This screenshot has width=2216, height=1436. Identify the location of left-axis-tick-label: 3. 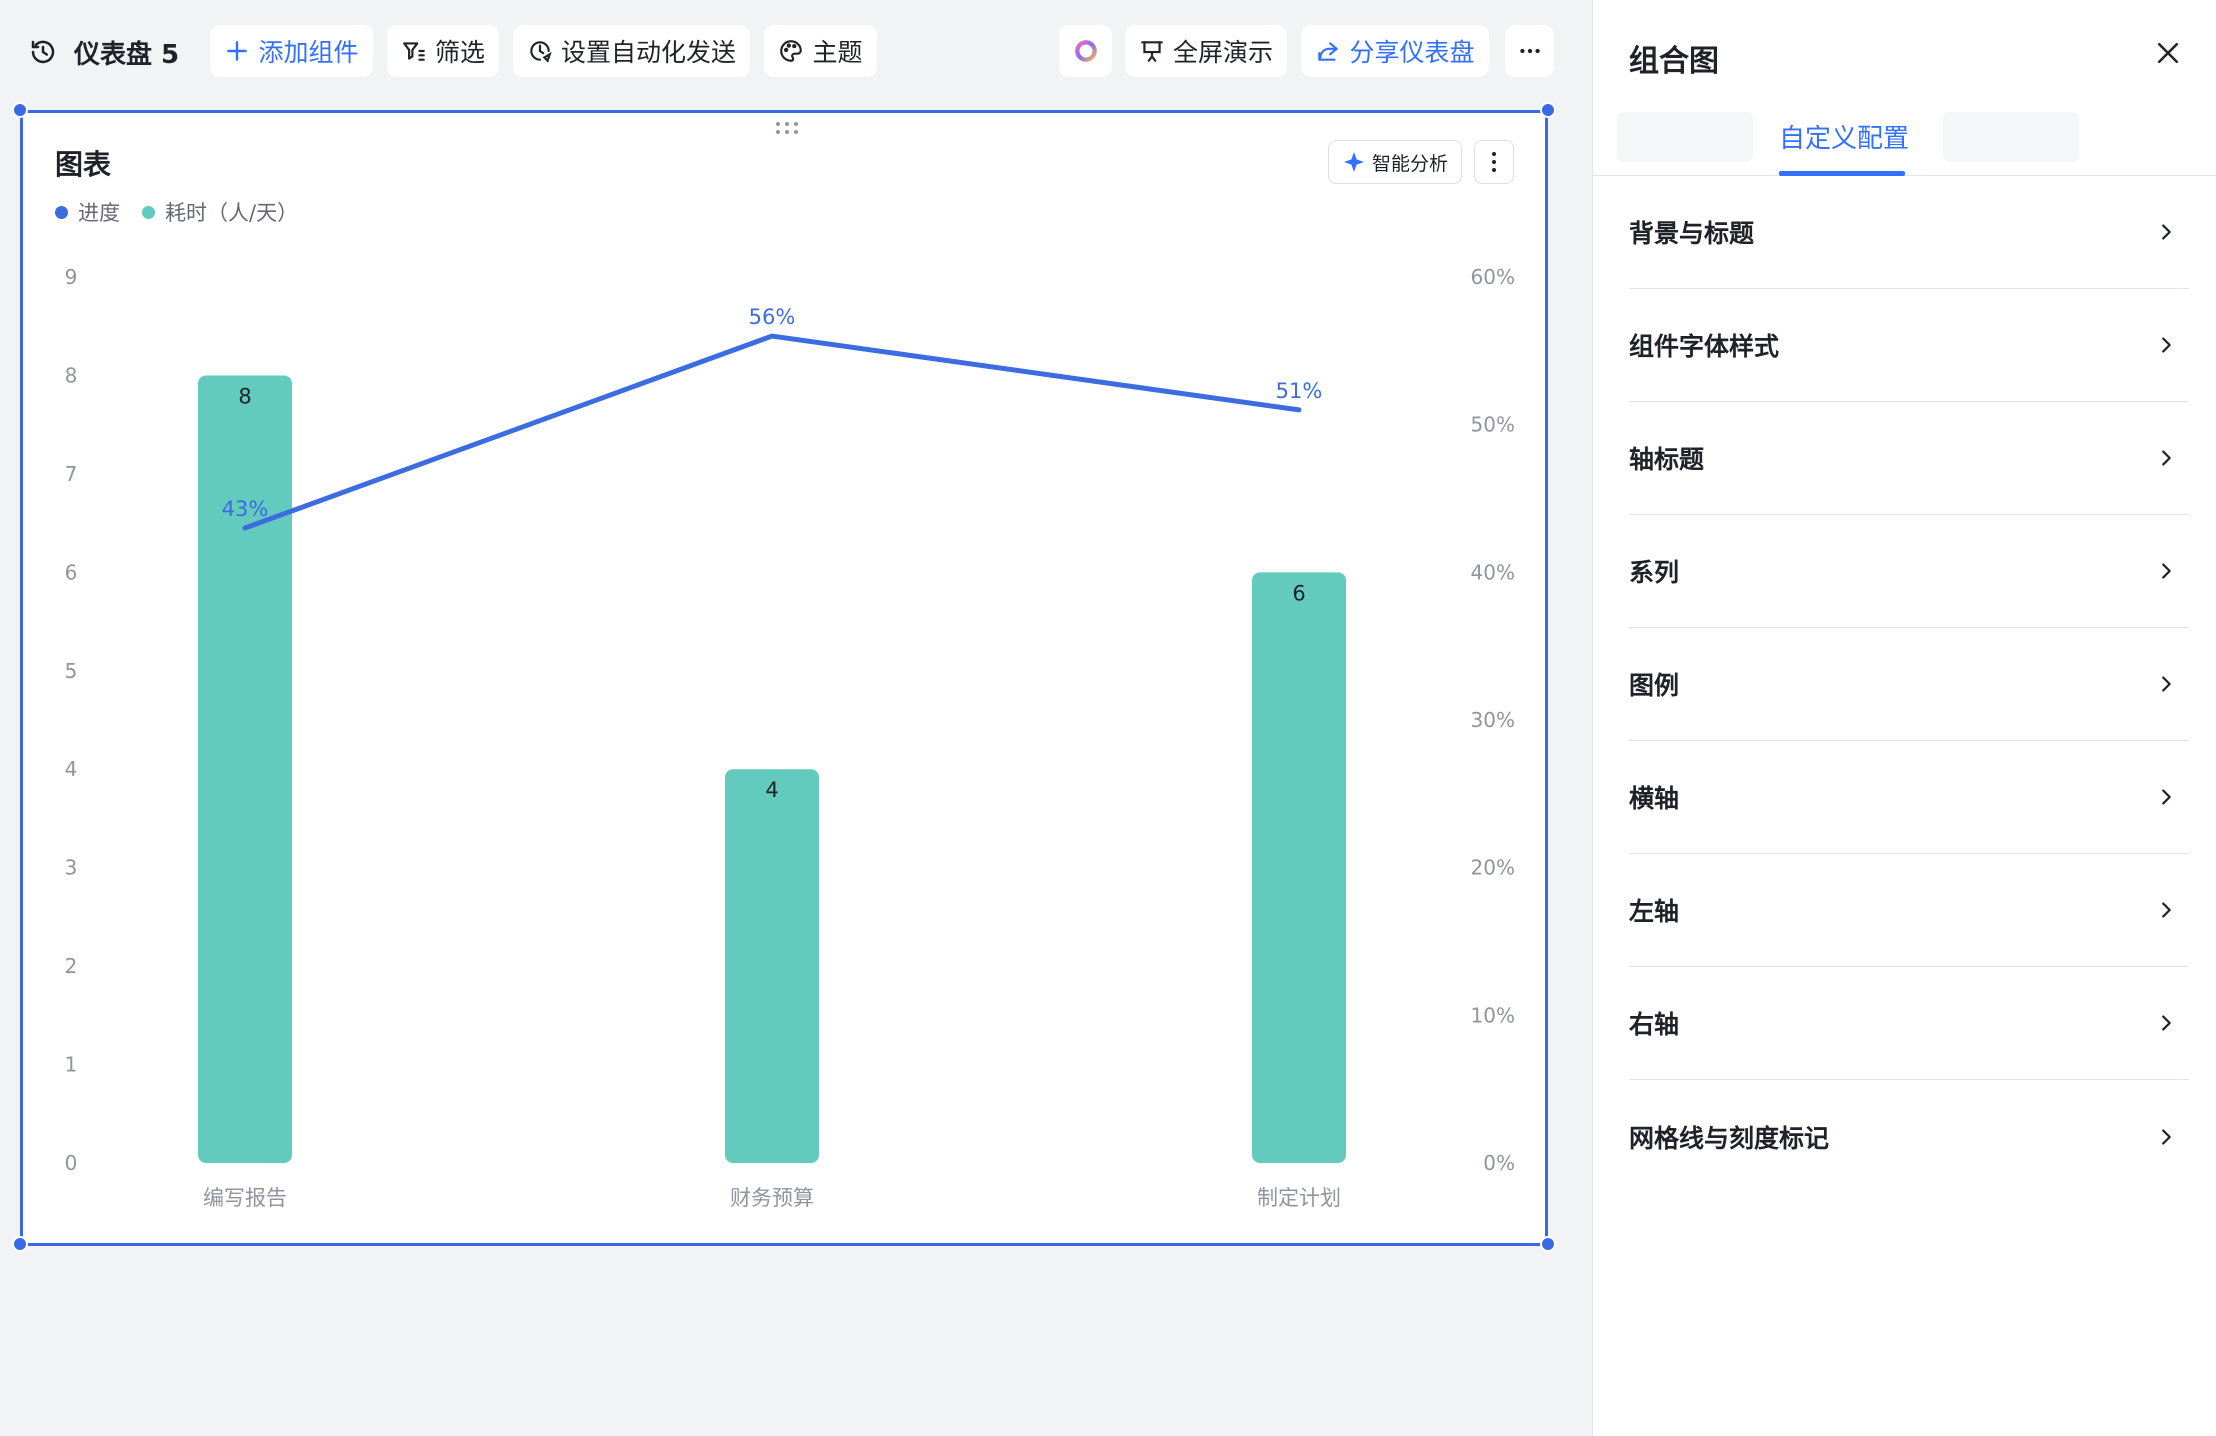
(71, 868).